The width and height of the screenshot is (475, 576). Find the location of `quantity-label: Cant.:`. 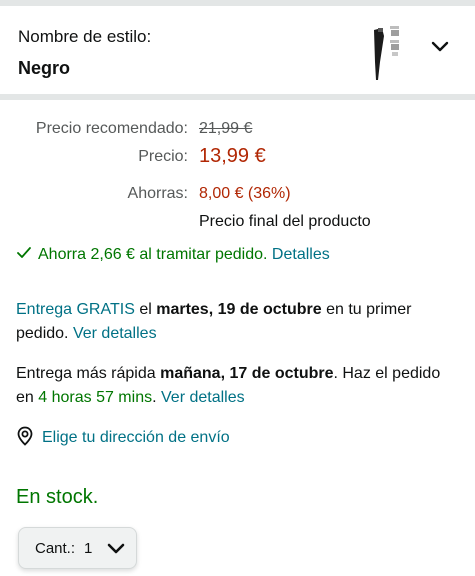

quantity-label: Cant.: is located at coordinates (55, 548).